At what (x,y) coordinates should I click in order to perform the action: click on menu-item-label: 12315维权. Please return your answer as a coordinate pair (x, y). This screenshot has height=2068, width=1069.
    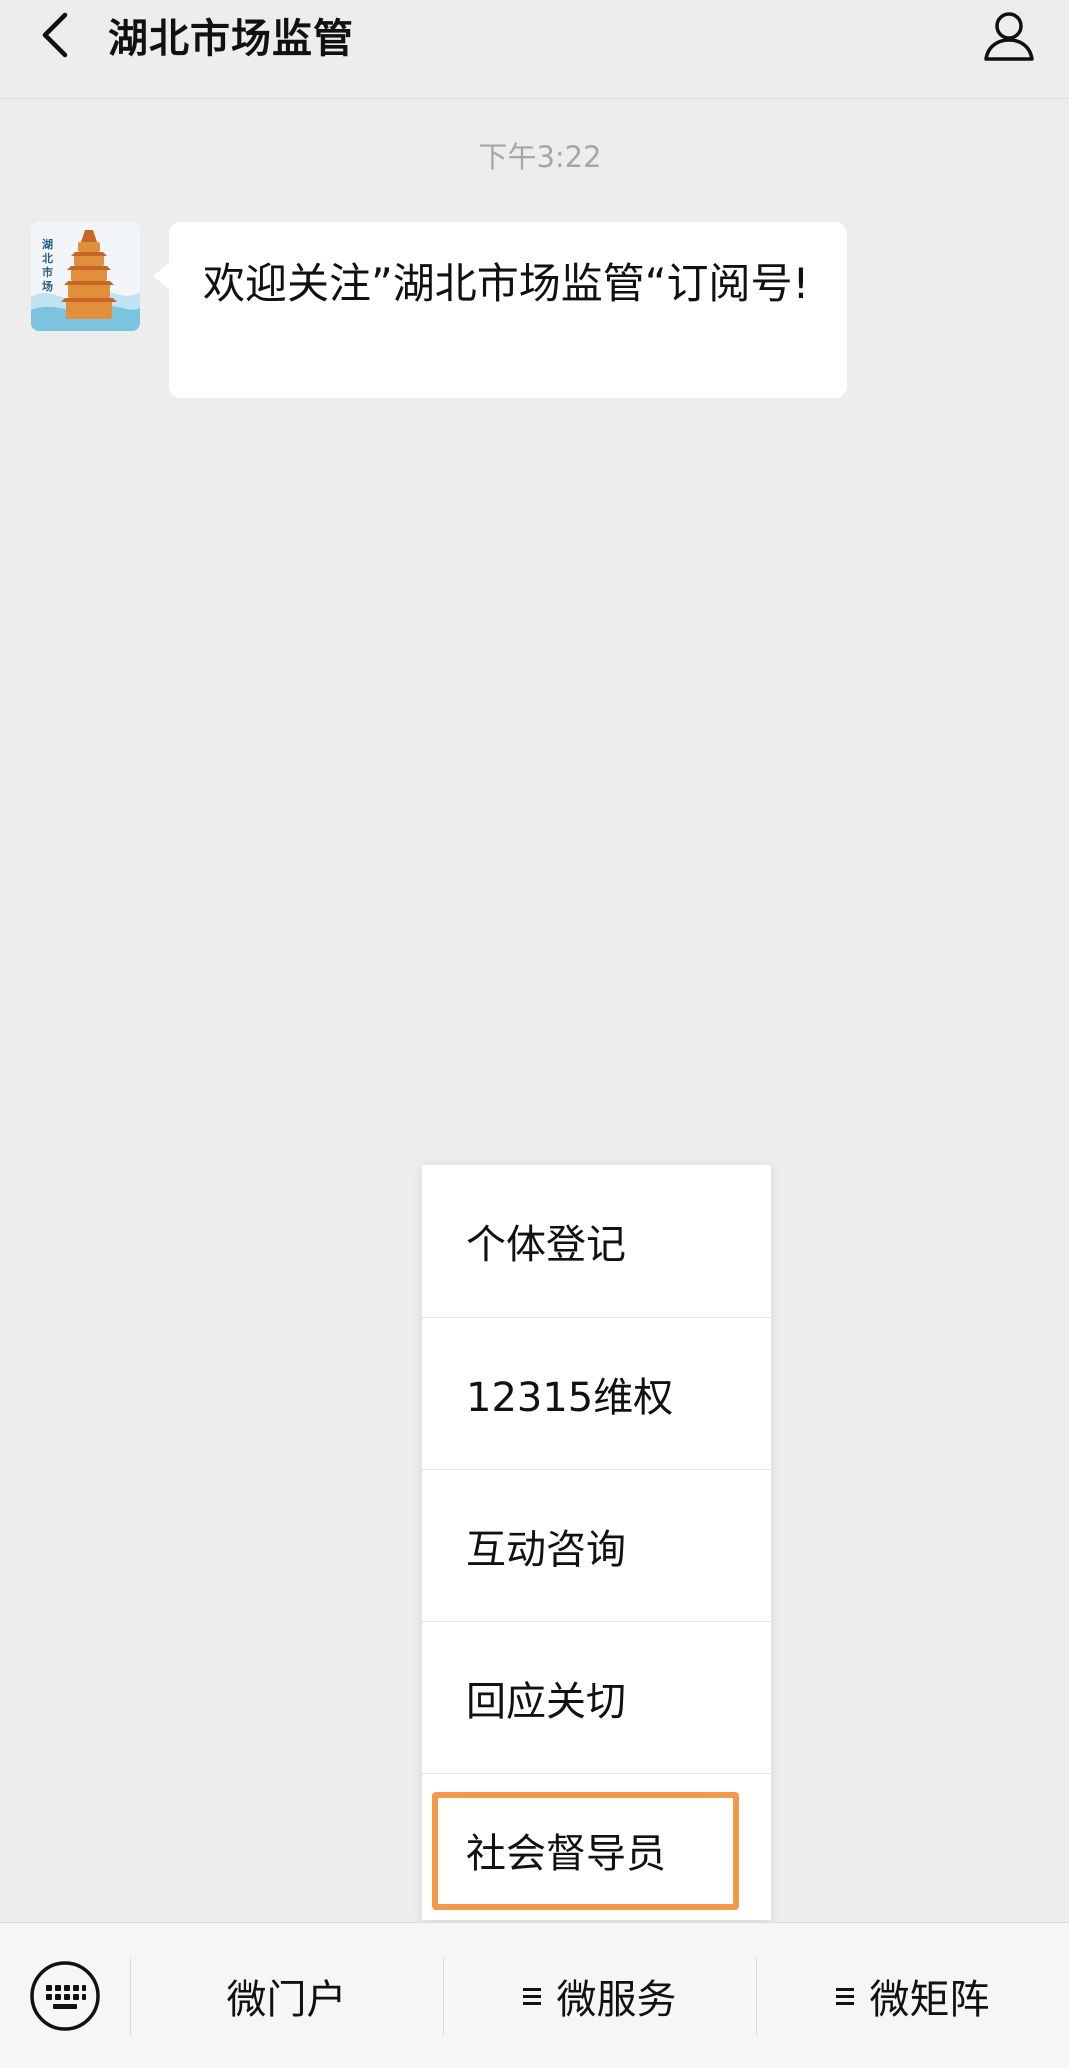
    Looking at the image, I should click on (570, 1397).